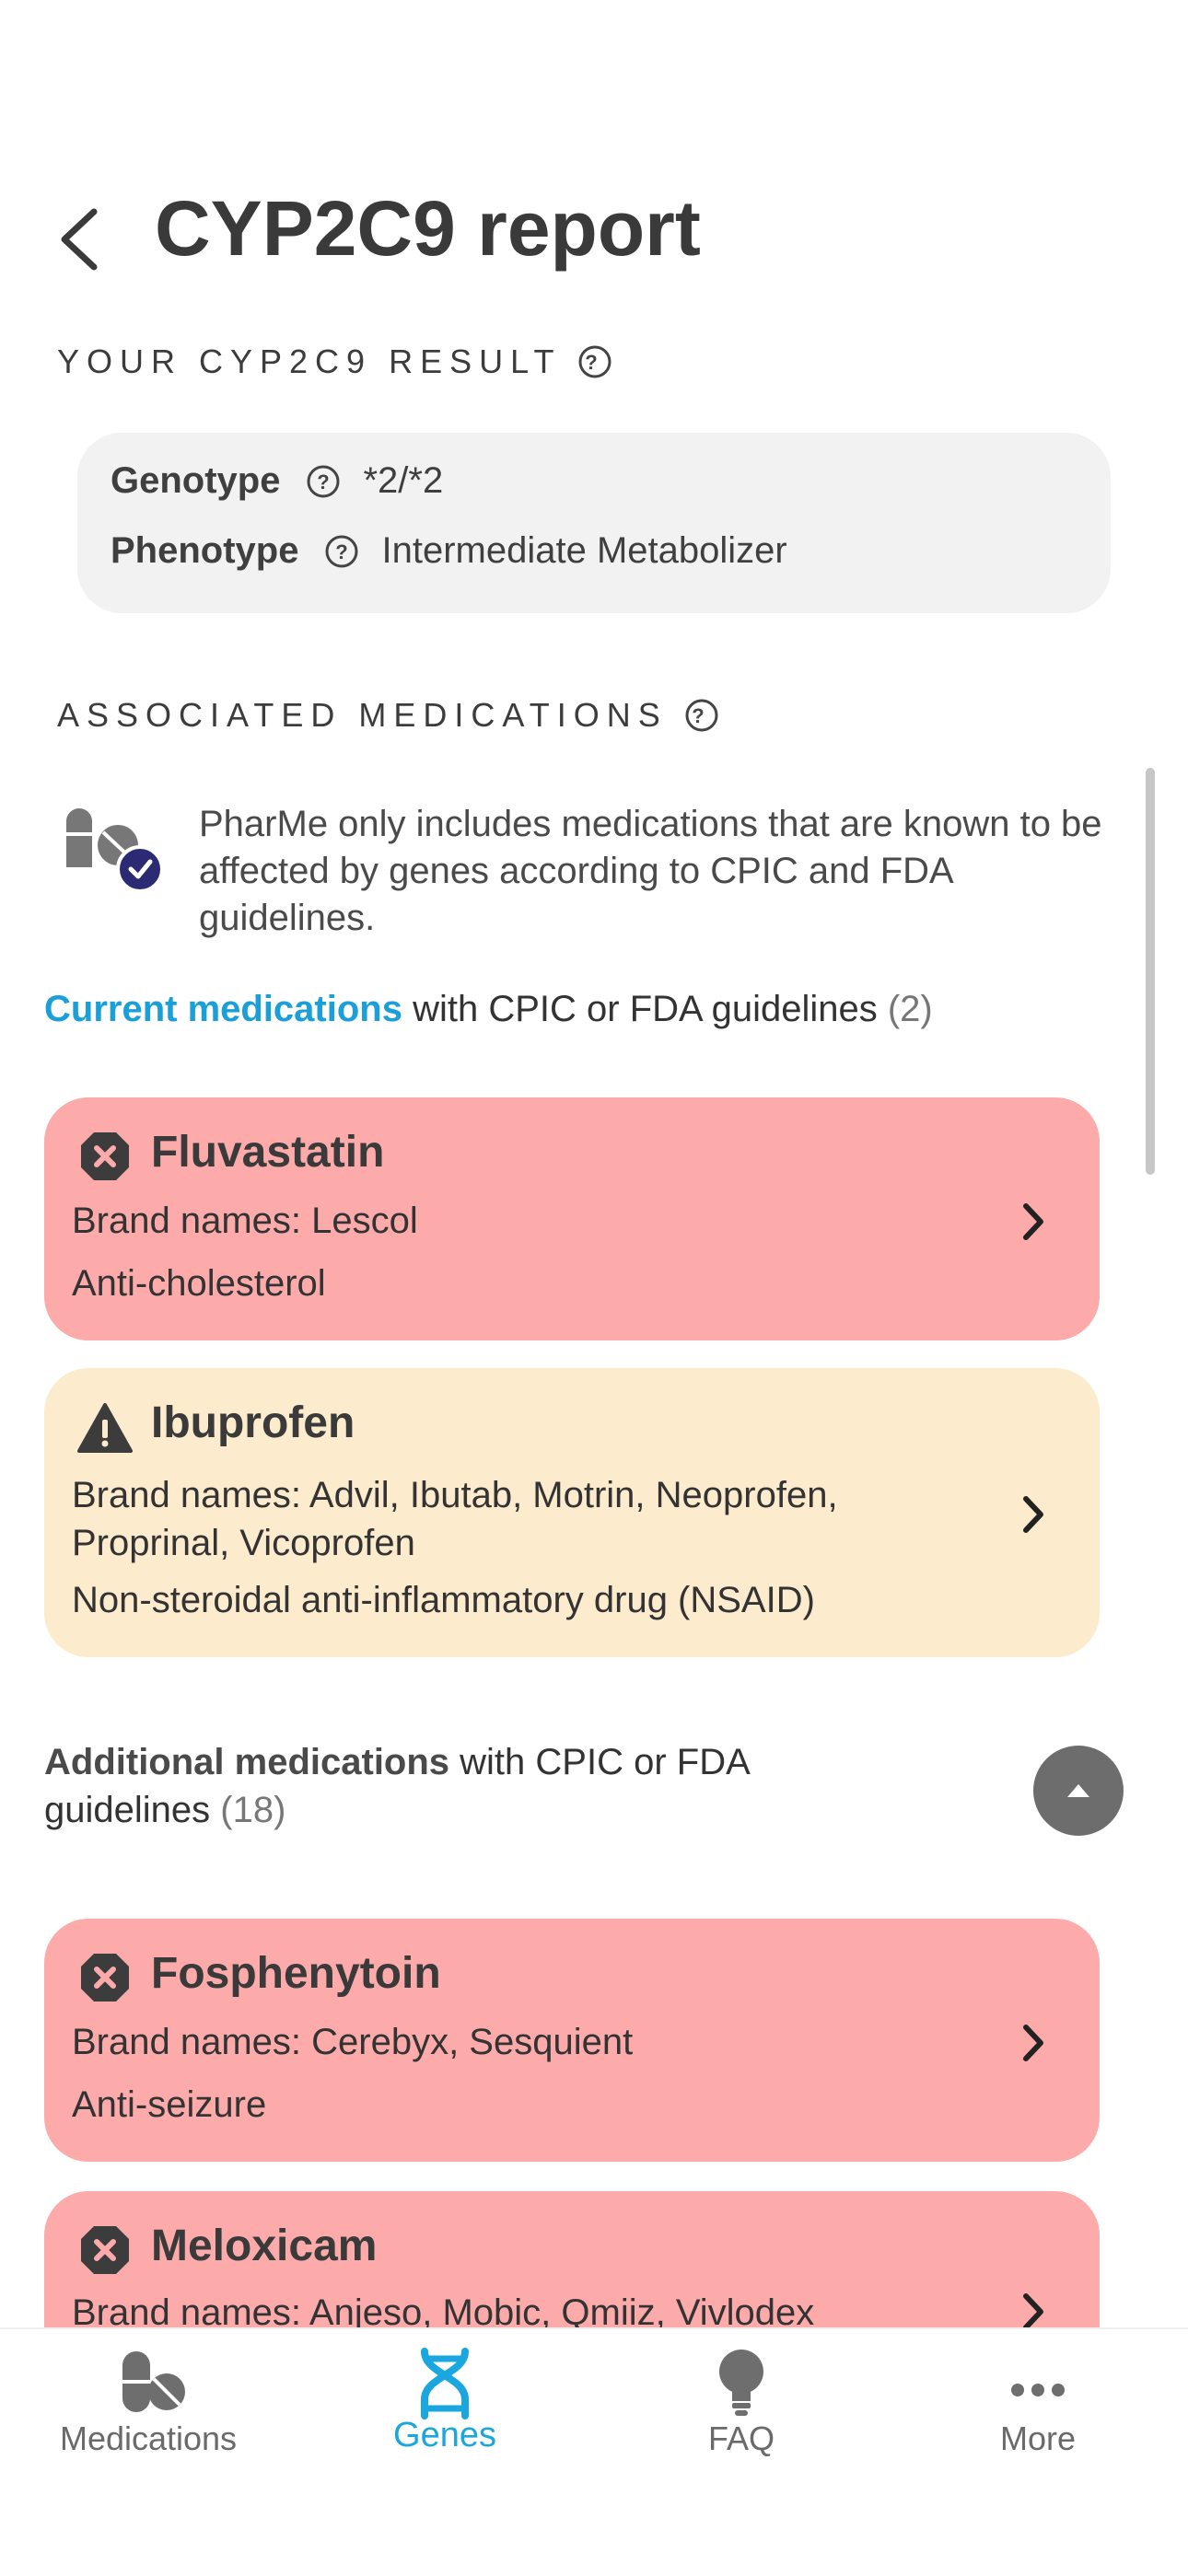 The width and height of the screenshot is (1188, 2576). What do you see at coordinates (1038, 2412) in the screenshot?
I see `nav-item-more: More` at bounding box center [1038, 2412].